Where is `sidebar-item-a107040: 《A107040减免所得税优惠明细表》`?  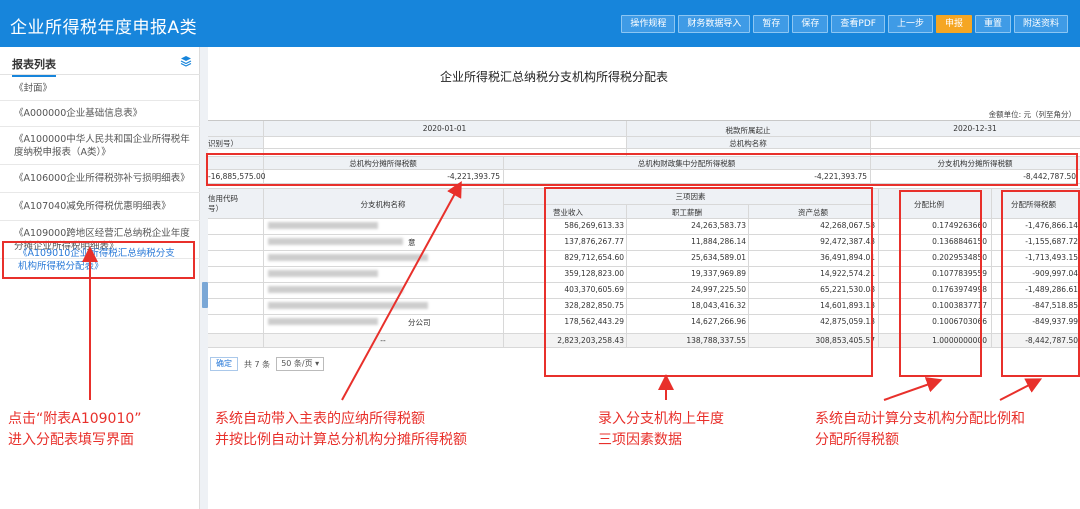
sidebar-item-a107040: 《A107040减免所得税优惠明细表》 is located at coordinates (100, 207).